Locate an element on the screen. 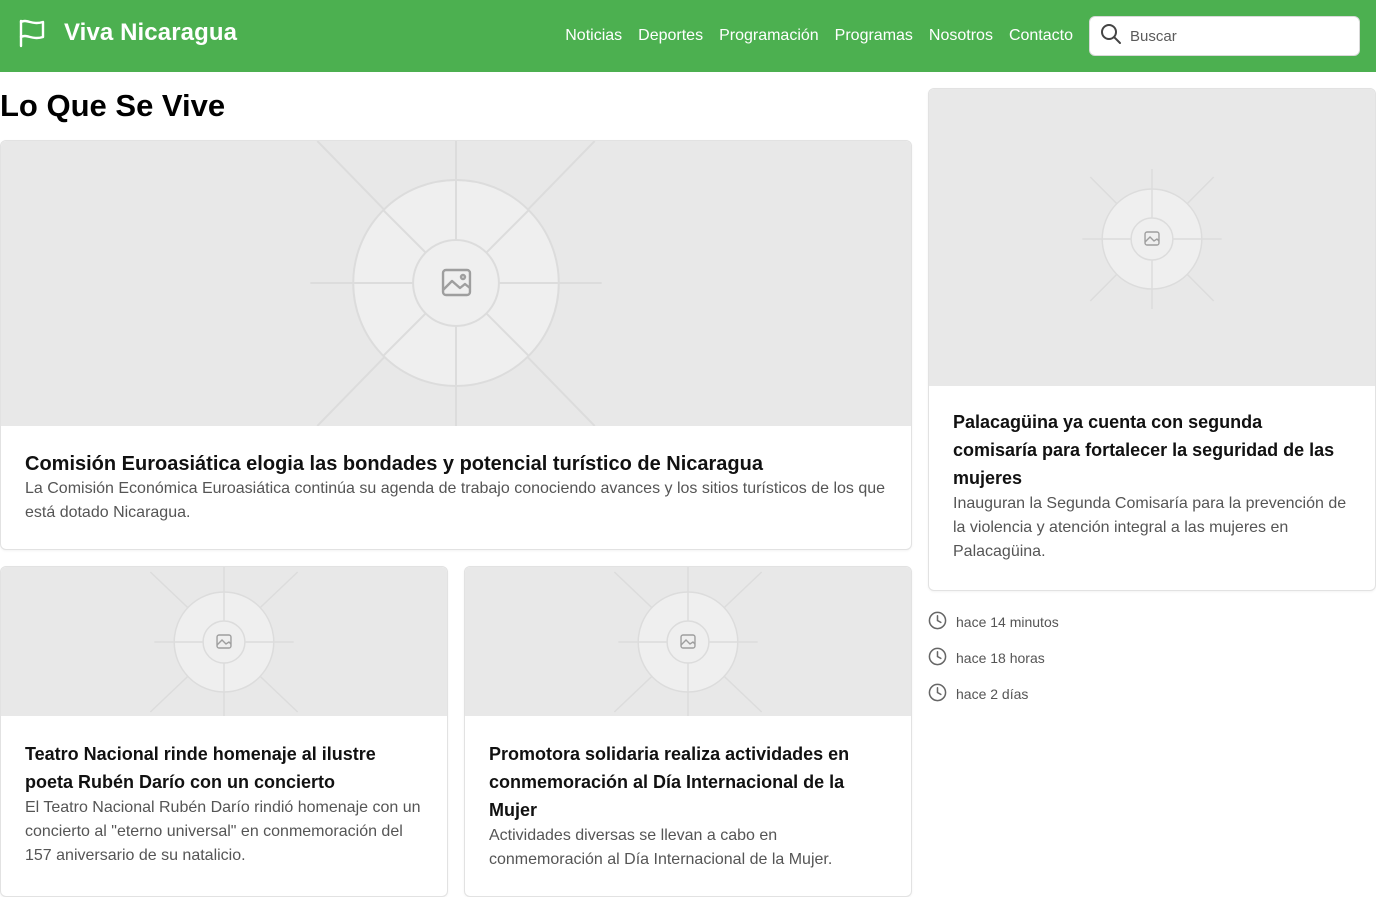 The width and height of the screenshot is (1376, 897). search-box is located at coordinates (1224, 36).